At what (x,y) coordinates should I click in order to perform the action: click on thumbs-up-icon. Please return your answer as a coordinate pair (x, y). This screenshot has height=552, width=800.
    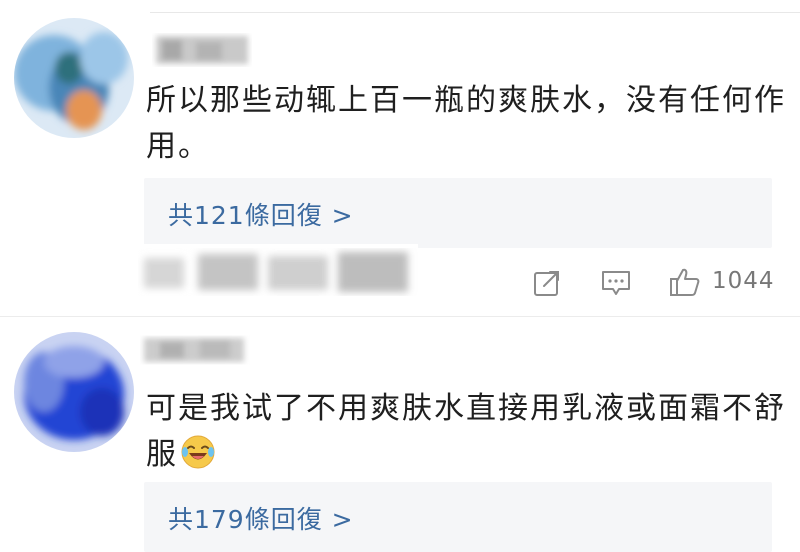
    Looking at the image, I should click on (685, 282).